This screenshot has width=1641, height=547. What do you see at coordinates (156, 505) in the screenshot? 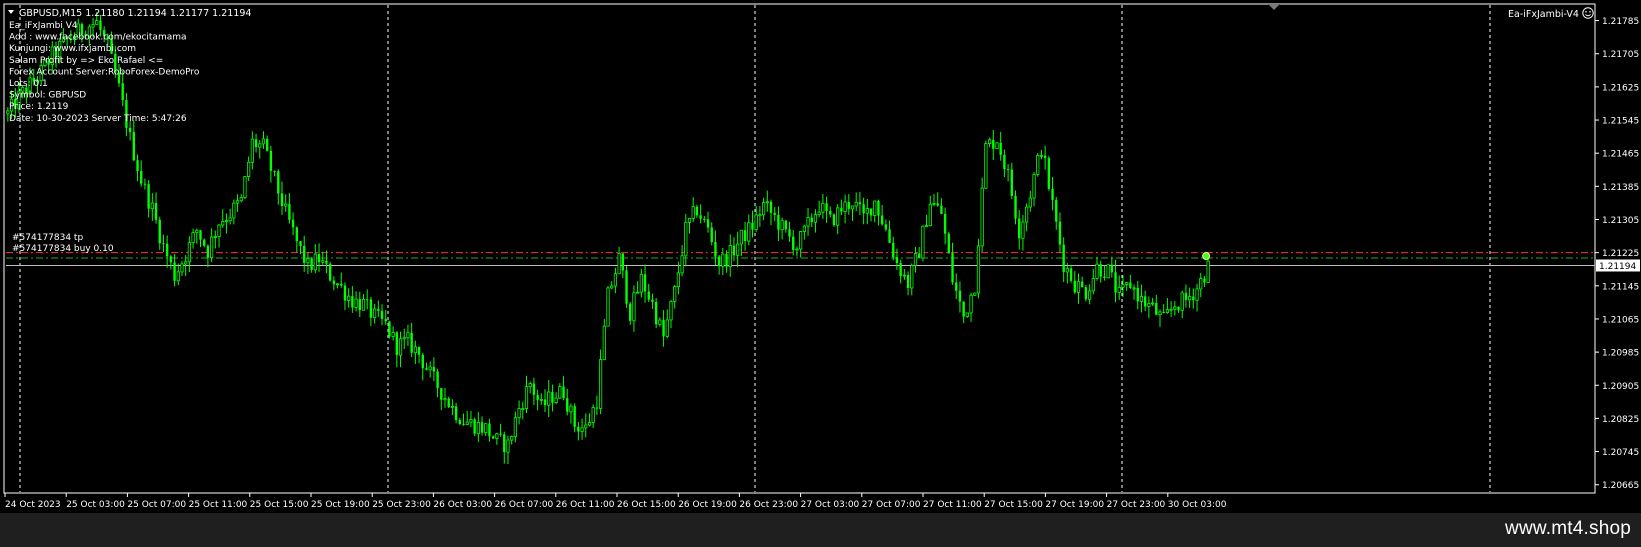
I see `time-tick-label: 25 Oct 07:00` at bounding box center [156, 505].